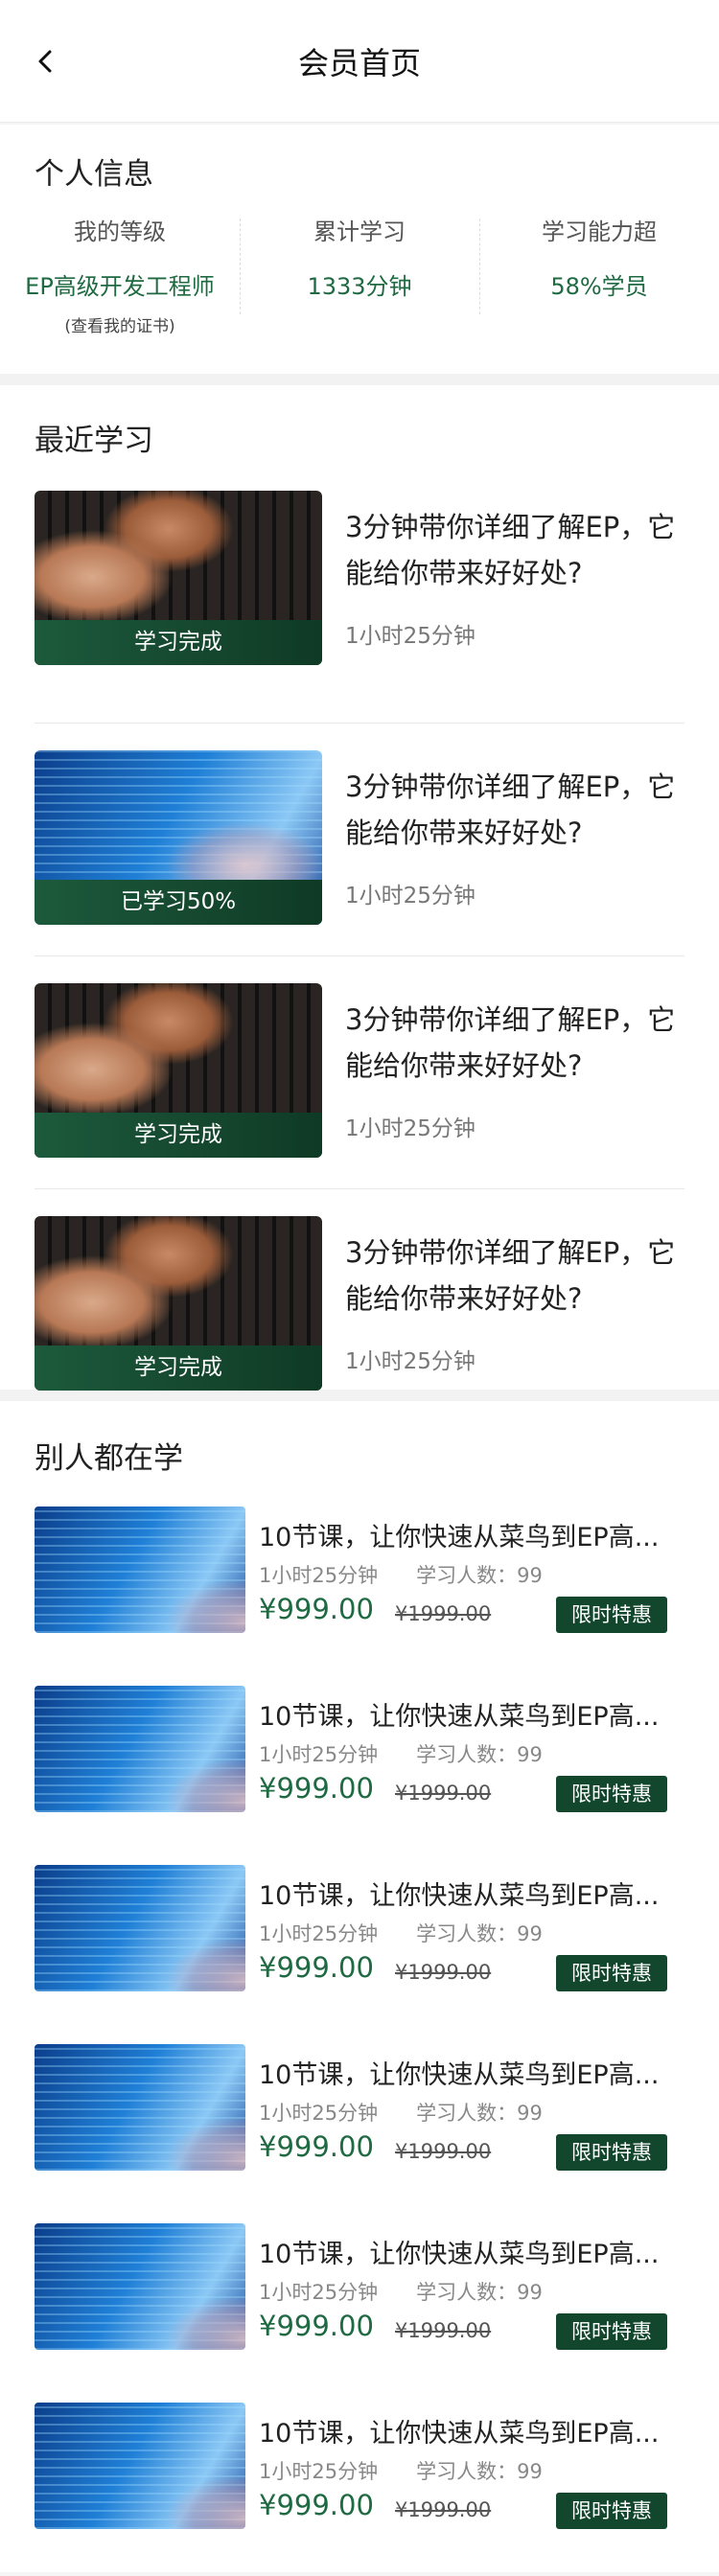  I want to click on chevron-left-icon, so click(46, 62).